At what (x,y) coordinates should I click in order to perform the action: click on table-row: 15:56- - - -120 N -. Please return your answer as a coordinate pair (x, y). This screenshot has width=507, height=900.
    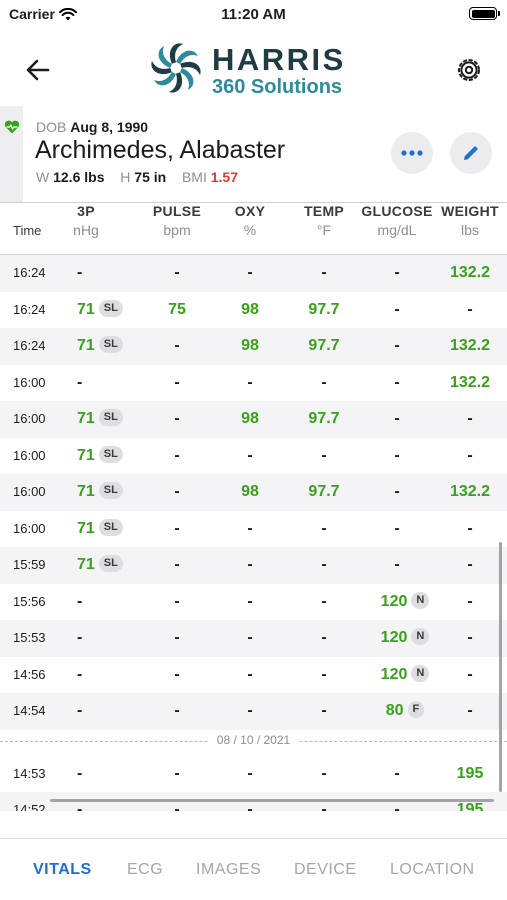
    Looking at the image, I should click on (253, 602).